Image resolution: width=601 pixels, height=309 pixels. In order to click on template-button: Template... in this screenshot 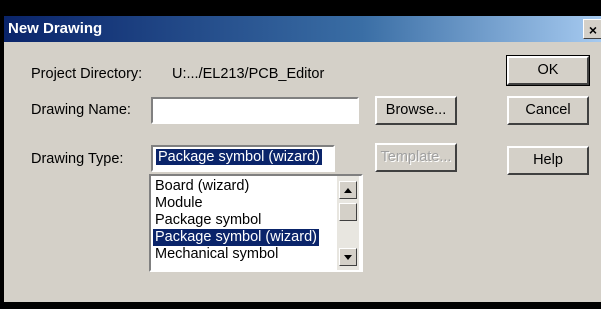, I will do `click(416, 157)`.